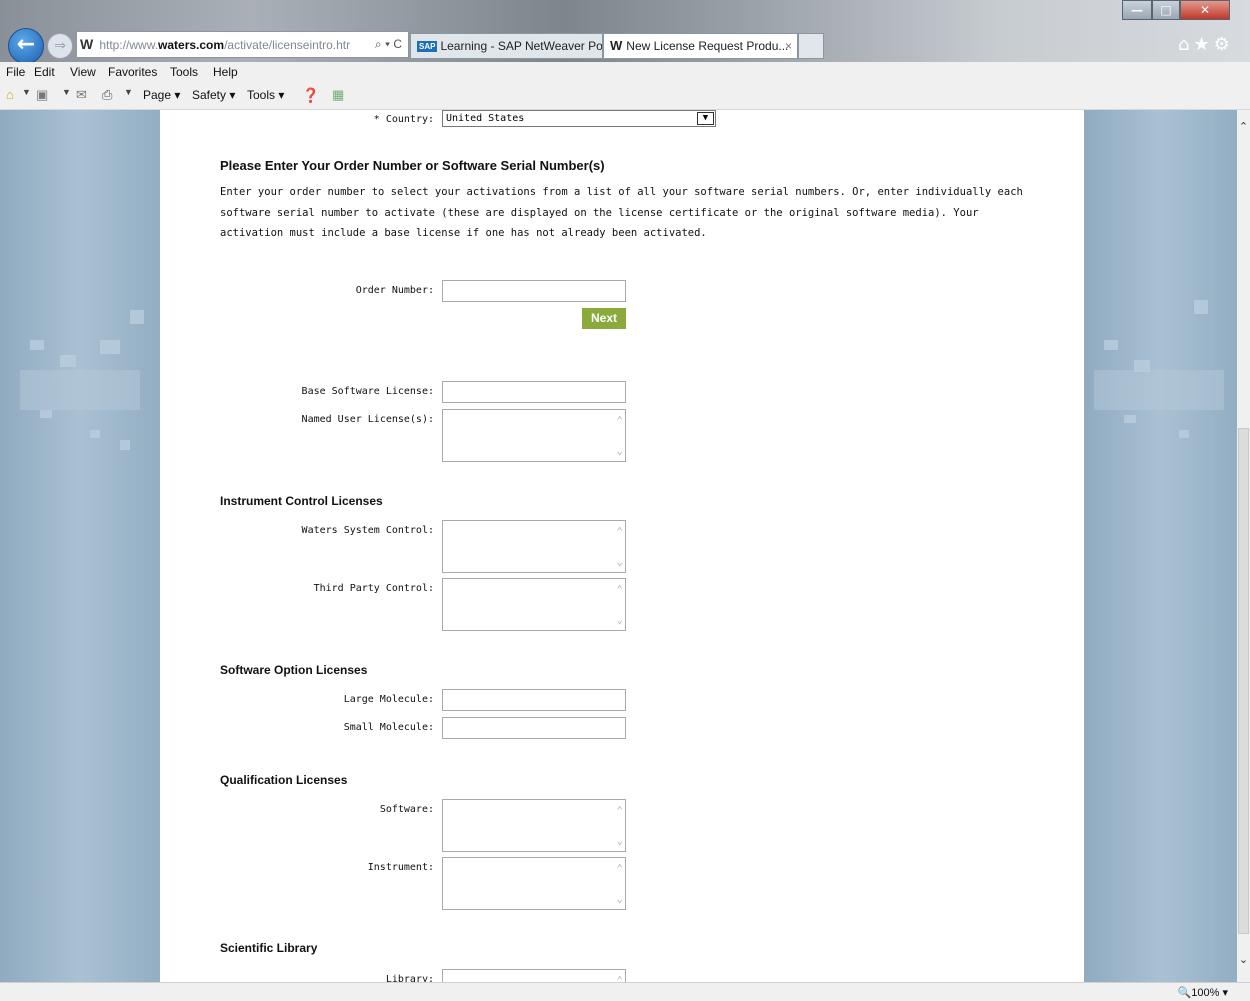 The height and width of the screenshot is (1001, 1250). I want to click on instrument-textarea: ⌃ ⌄, so click(534, 883).